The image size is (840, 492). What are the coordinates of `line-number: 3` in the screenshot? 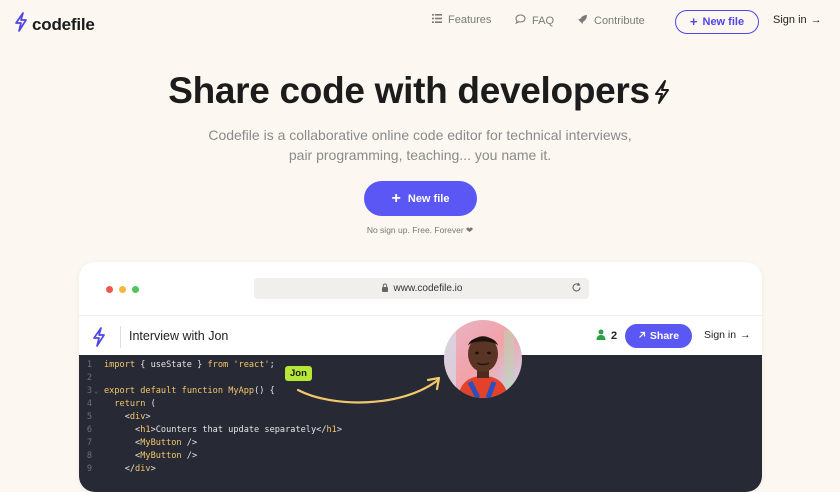 It's located at (89, 391).